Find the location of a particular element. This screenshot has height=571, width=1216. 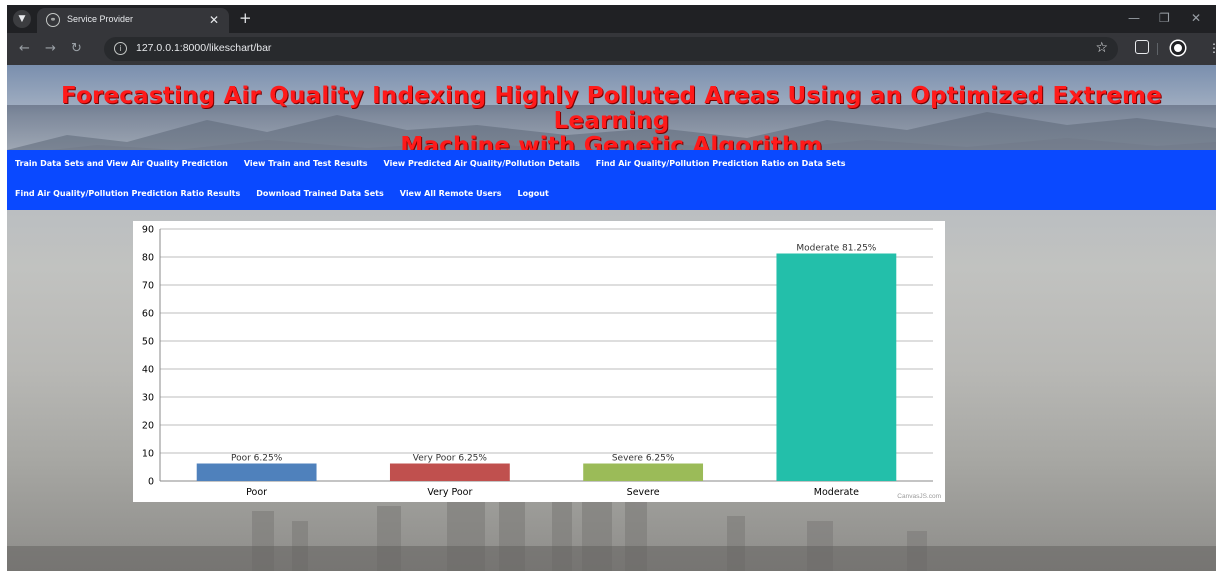

new-tab-icon: + is located at coordinates (245, 18).